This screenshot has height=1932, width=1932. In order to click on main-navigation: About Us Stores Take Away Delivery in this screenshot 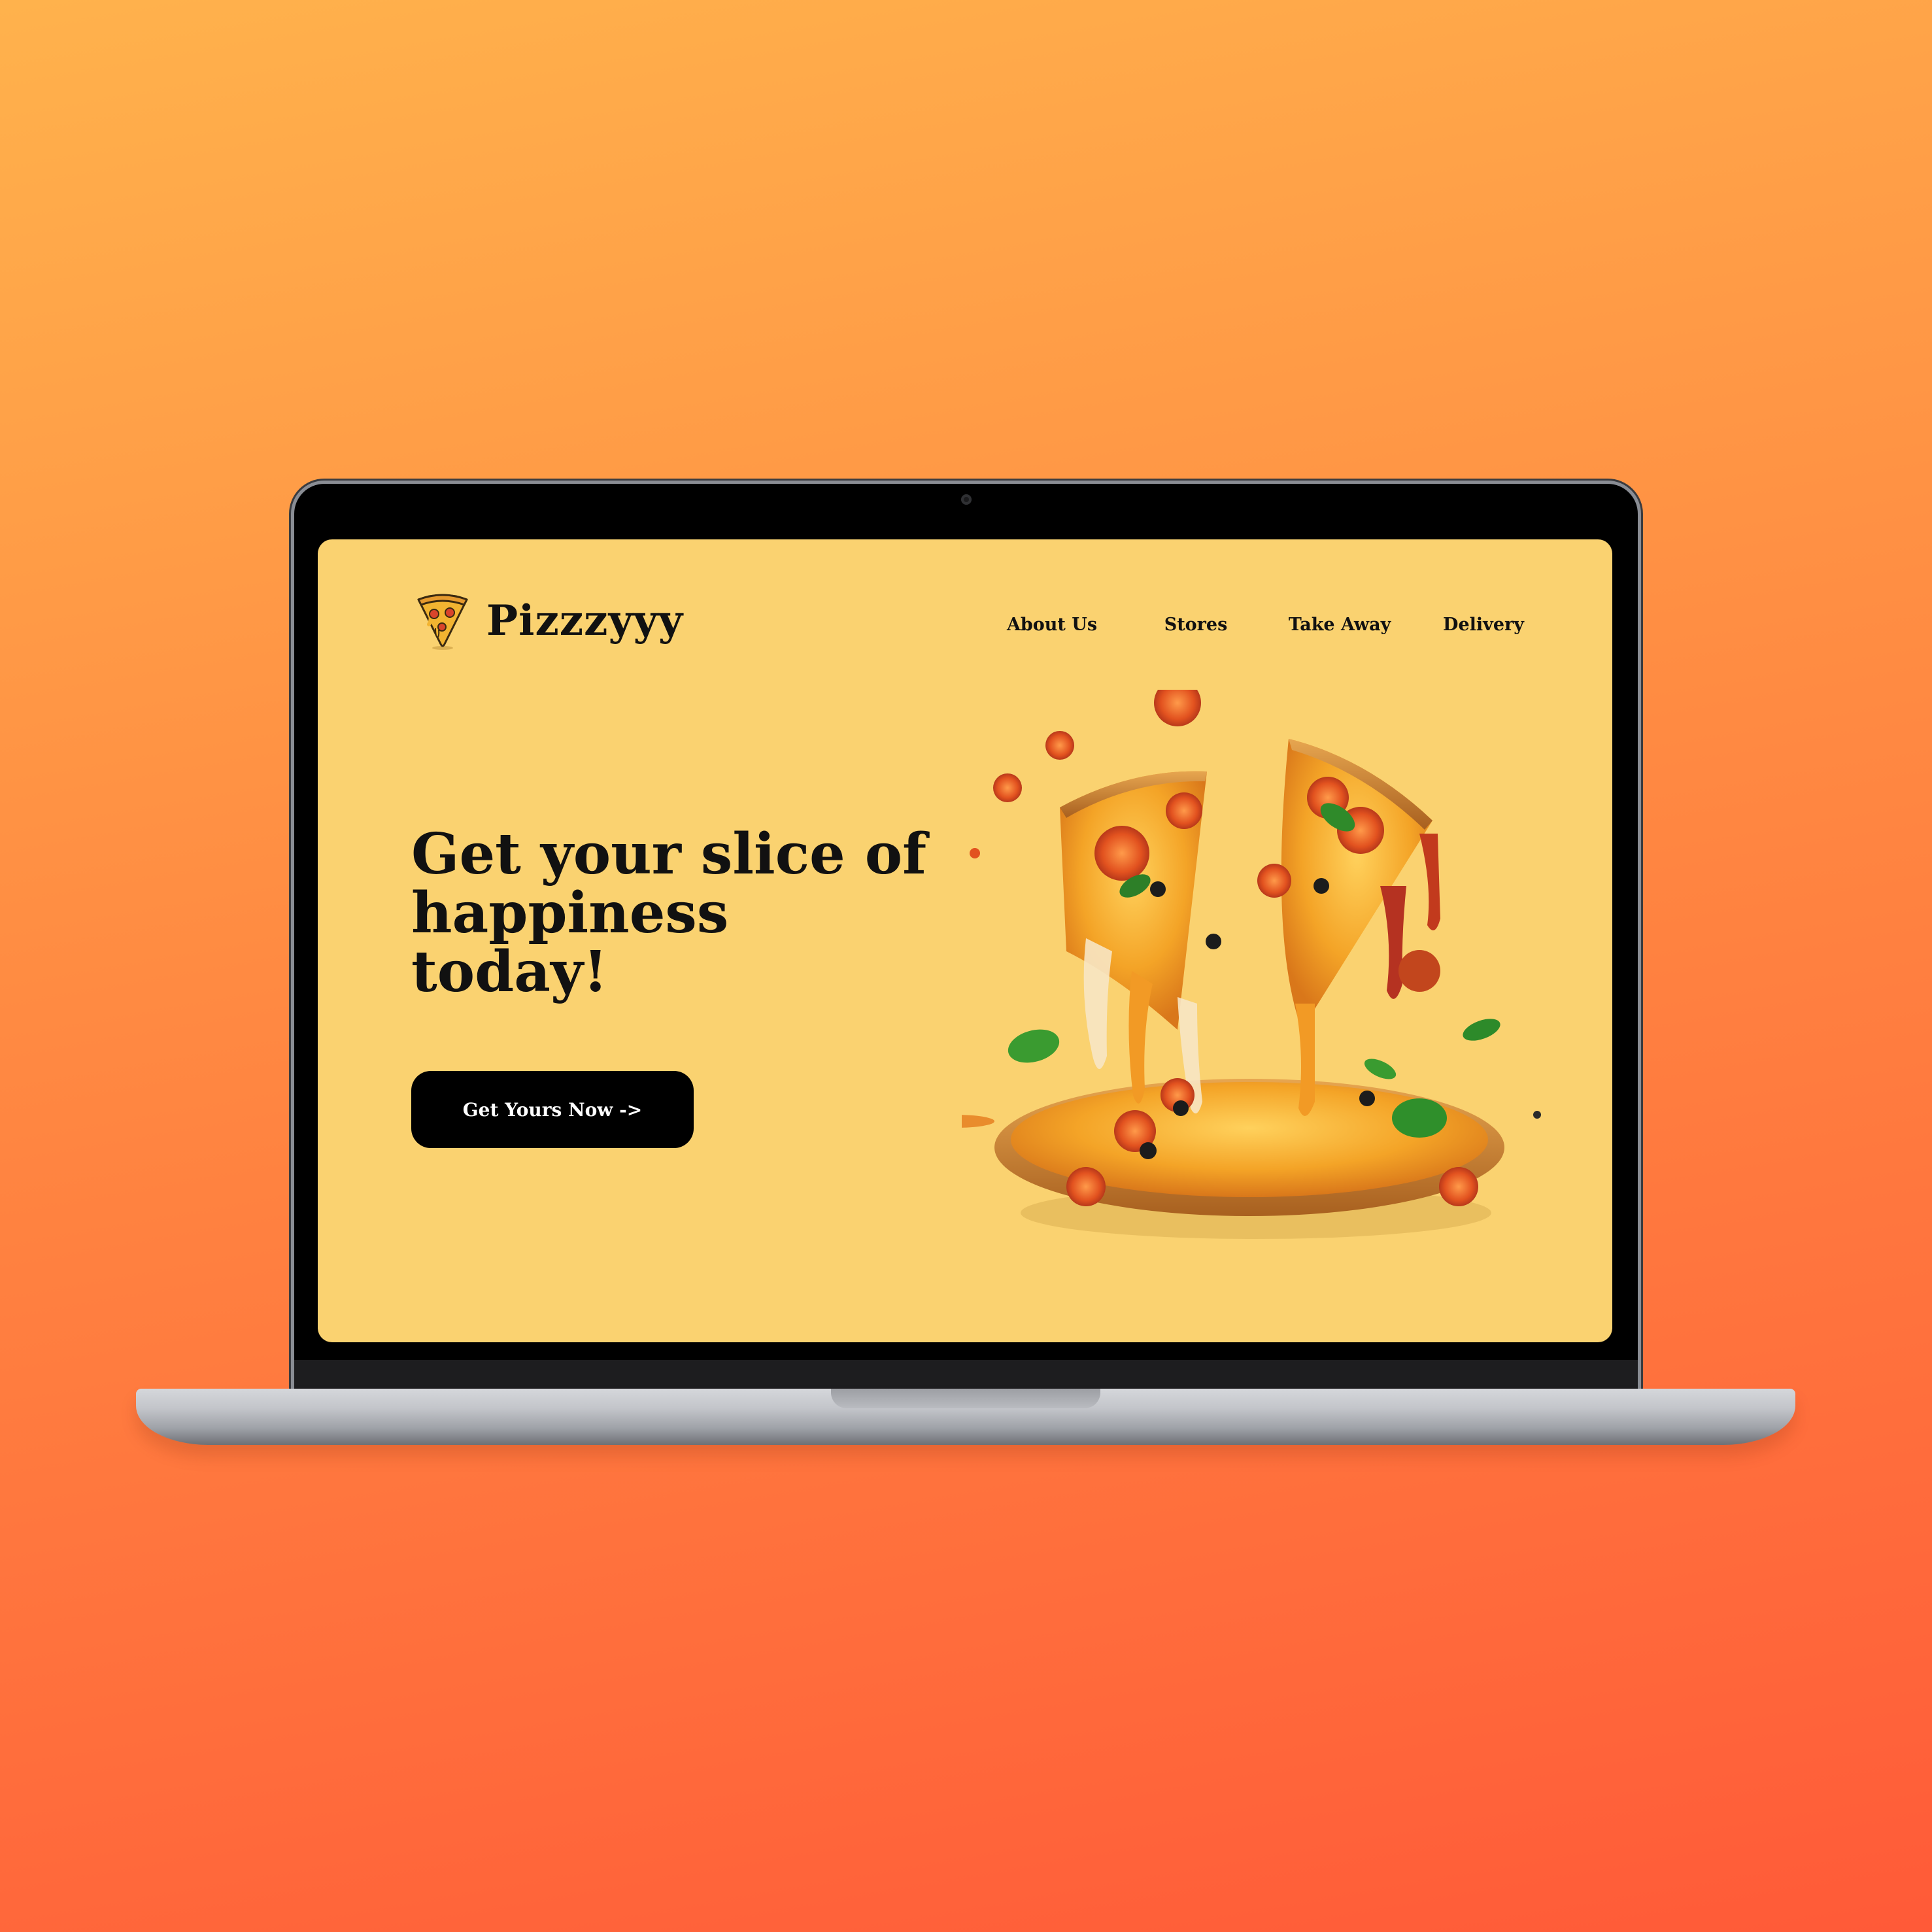, I will do `click(965, 628)`.